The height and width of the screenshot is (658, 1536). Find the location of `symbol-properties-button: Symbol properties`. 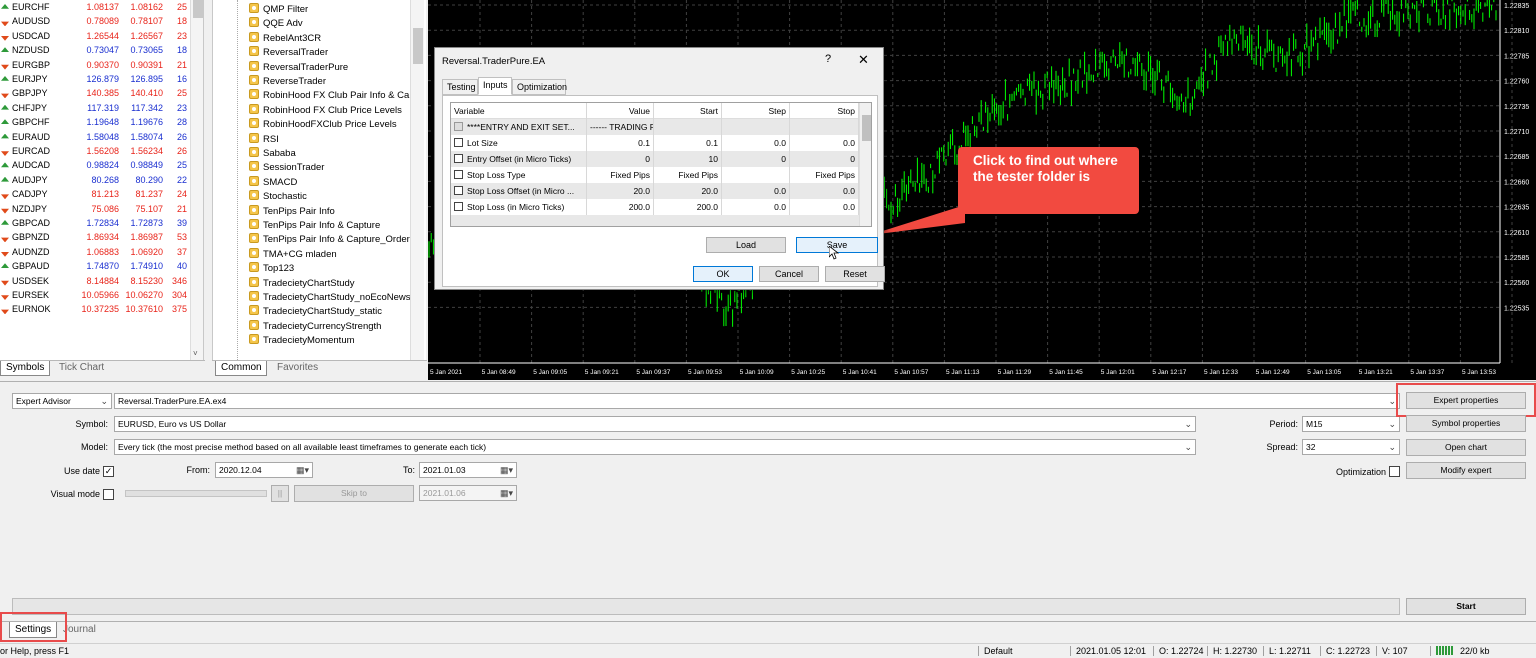

symbol-properties-button: Symbol properties is located at coordinates (1466, 423).